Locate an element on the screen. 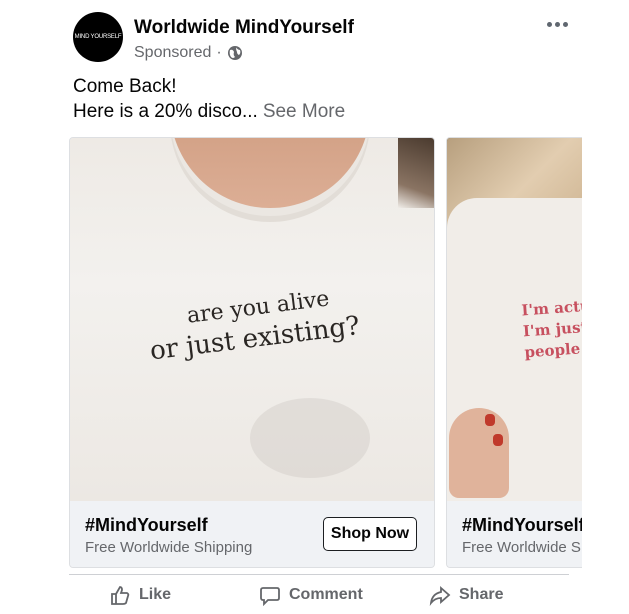  like-icon is located at coordinates (120, 595).